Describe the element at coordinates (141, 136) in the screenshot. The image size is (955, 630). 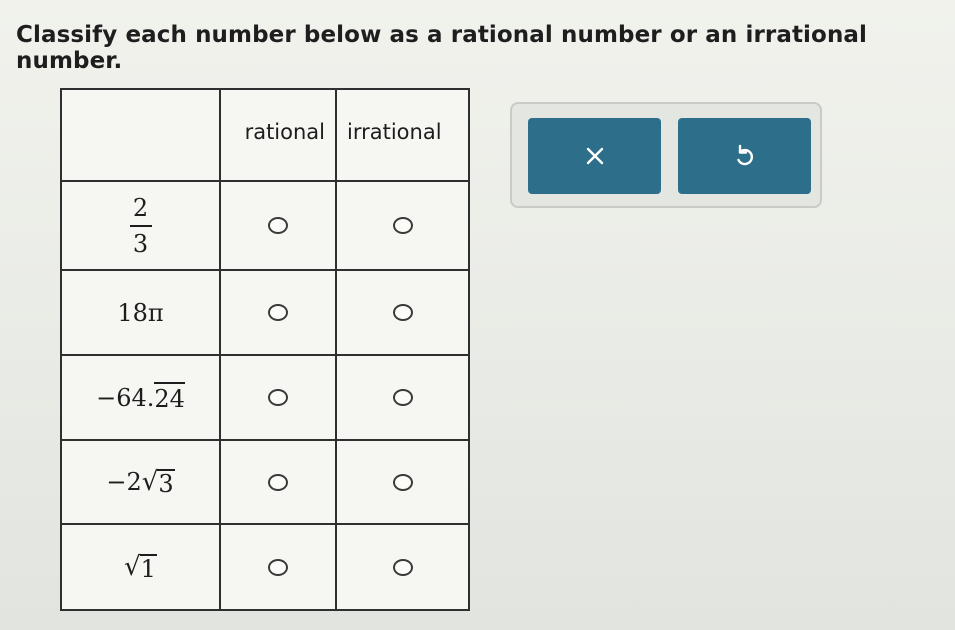
I see `header-empty-cell` at that location.